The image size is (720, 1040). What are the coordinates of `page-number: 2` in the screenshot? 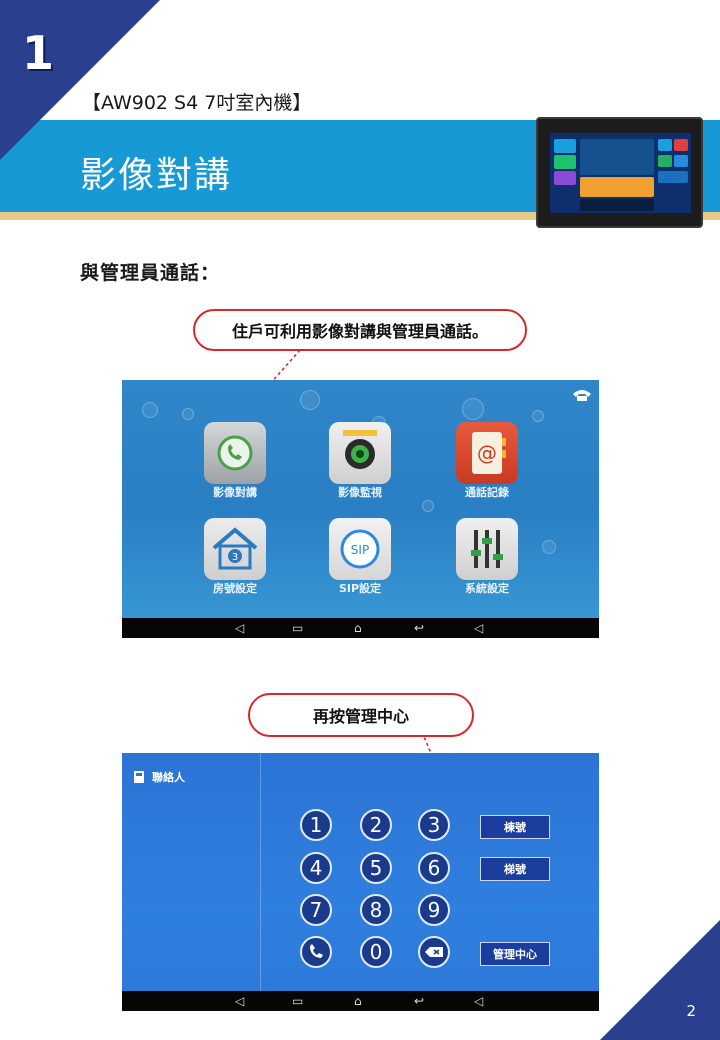 It's located at (691, 1011).